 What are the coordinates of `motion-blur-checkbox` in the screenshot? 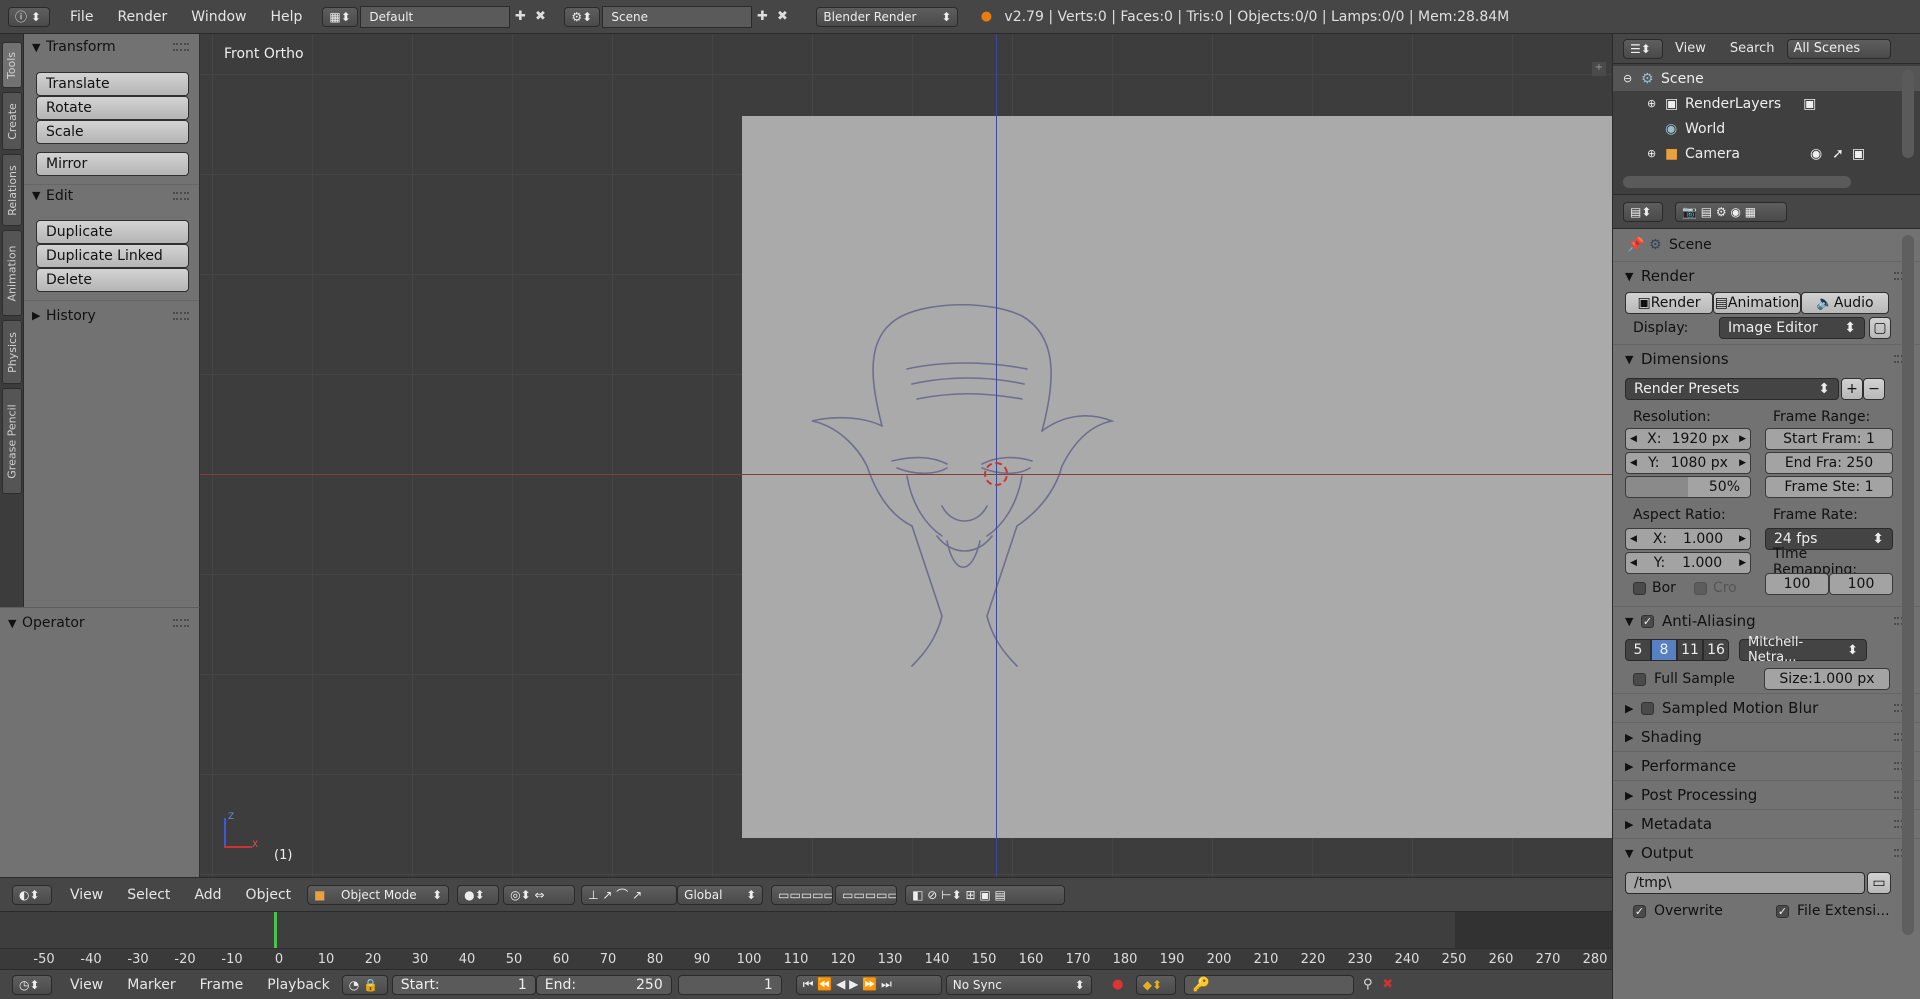 It's located at (1647, 708).